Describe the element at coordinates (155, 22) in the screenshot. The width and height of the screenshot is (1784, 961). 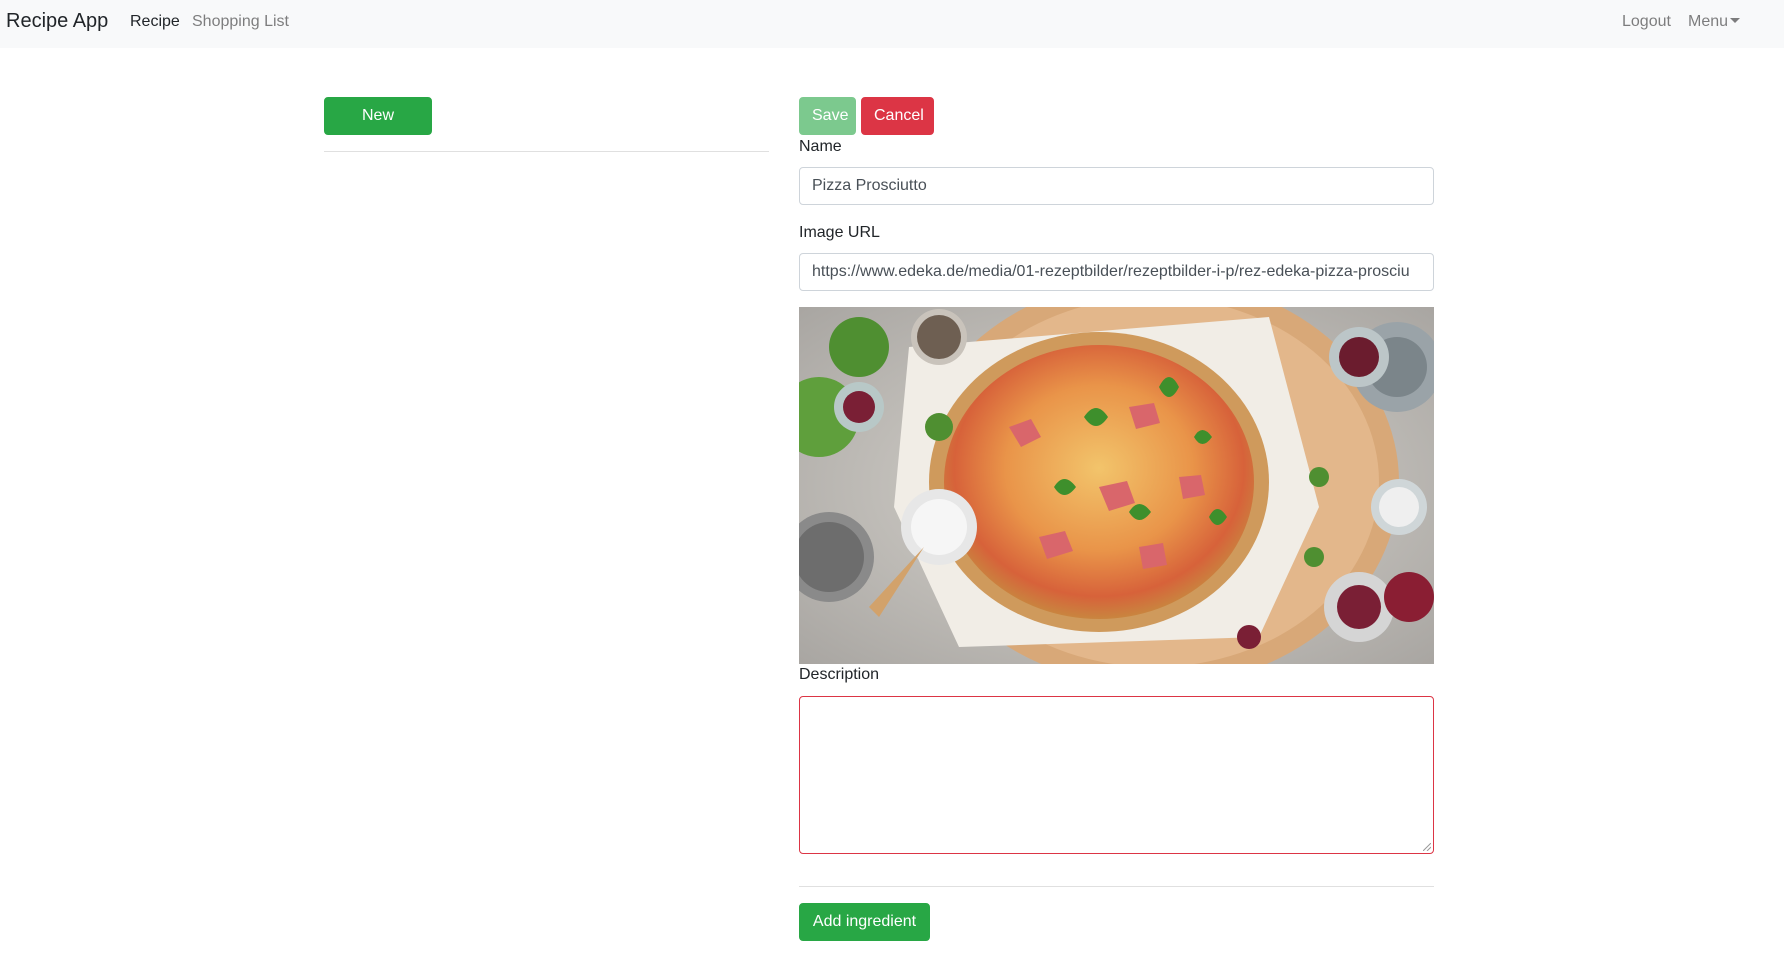
I see `nav-recipe: Recipe` at that location.